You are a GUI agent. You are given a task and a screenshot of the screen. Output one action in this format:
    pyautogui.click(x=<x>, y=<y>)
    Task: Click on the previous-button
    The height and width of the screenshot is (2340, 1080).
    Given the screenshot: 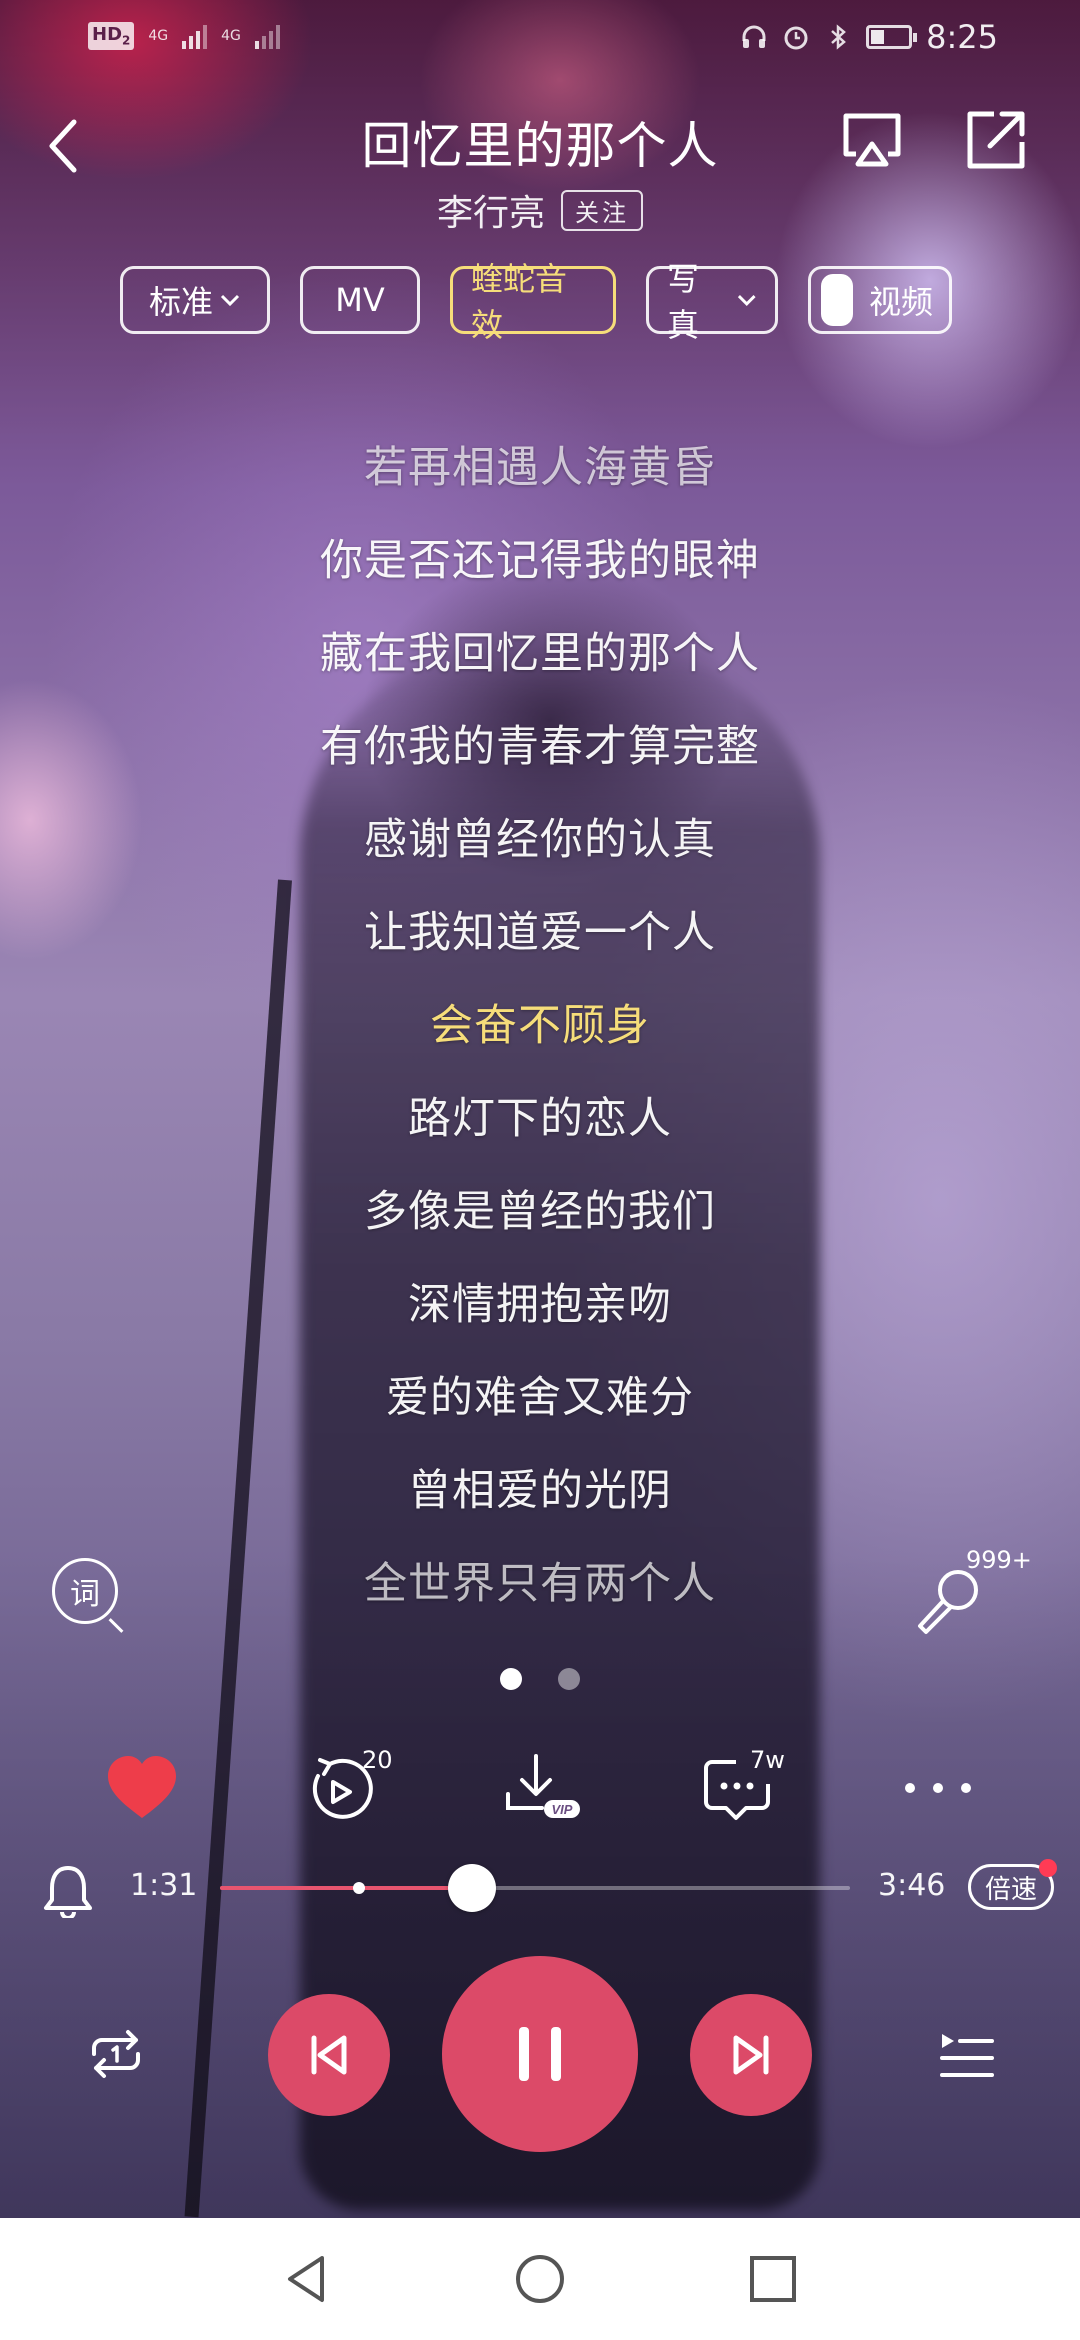 What is the action you would take?
    pyautogui.click(x=329, y=2055)
    